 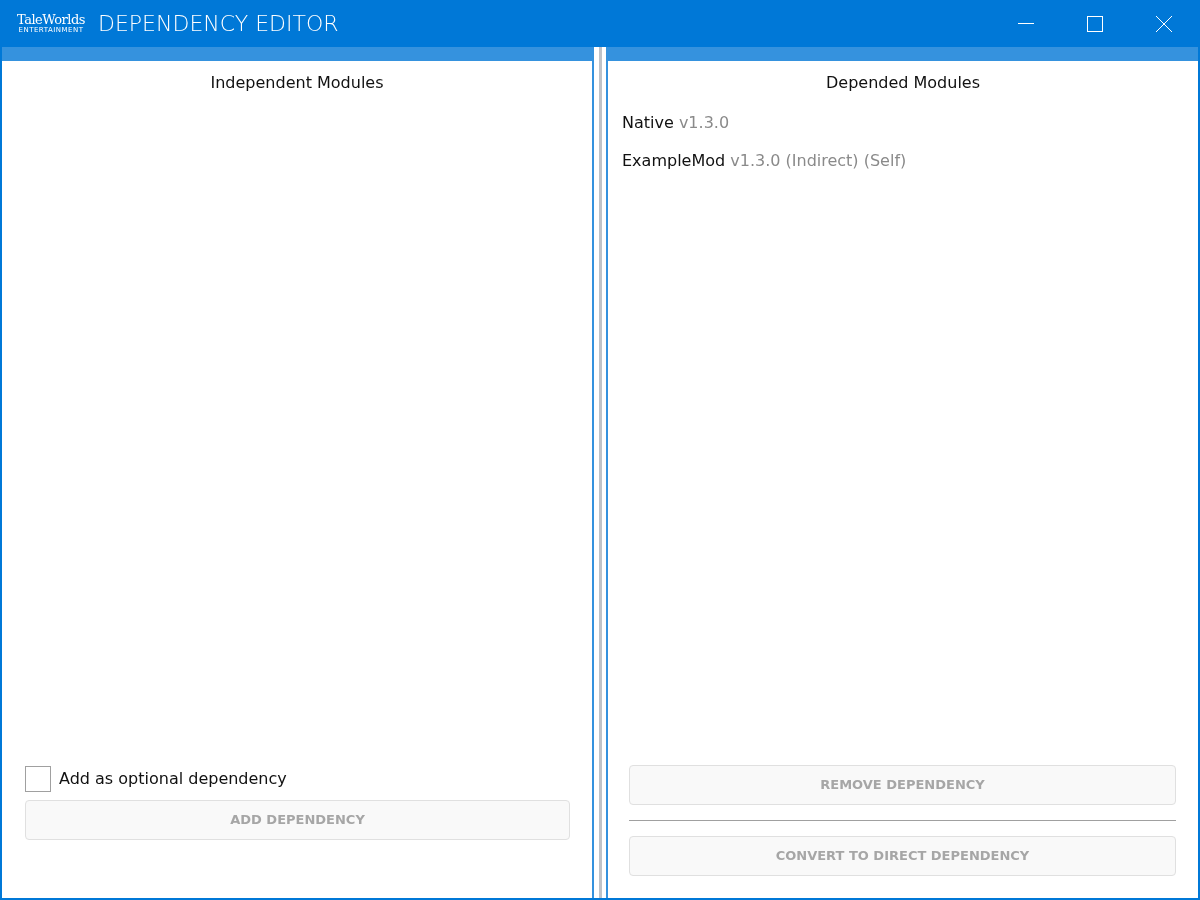 What do you see at coordinates (903, 161) in the screenshot?
I see `module-item: ExampleMod v1.3.0 (Indirect) (Self)` at bounding box center [903, 161].